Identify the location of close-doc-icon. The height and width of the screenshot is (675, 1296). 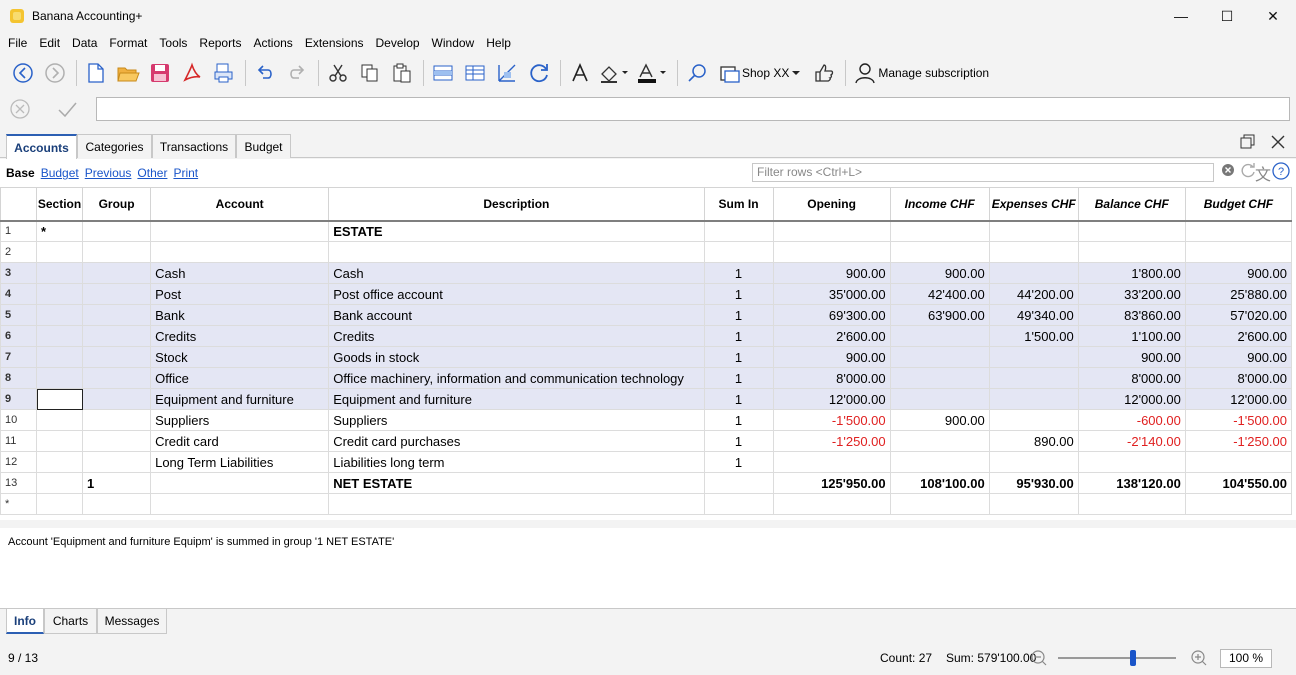
(1278, 144).